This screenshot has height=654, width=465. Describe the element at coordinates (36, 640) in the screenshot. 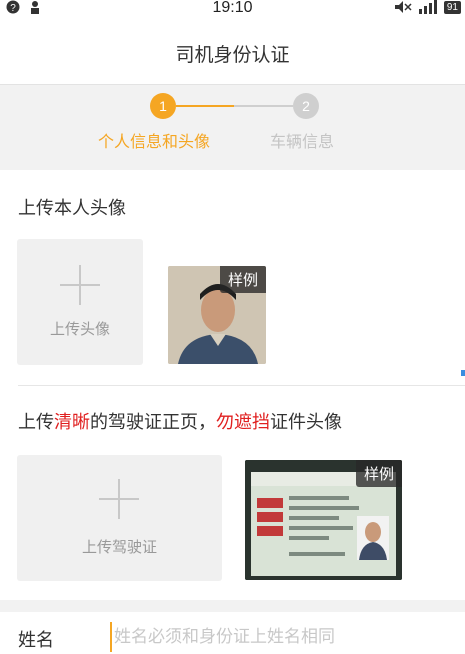

I see `name-label: 姓名` at that location.